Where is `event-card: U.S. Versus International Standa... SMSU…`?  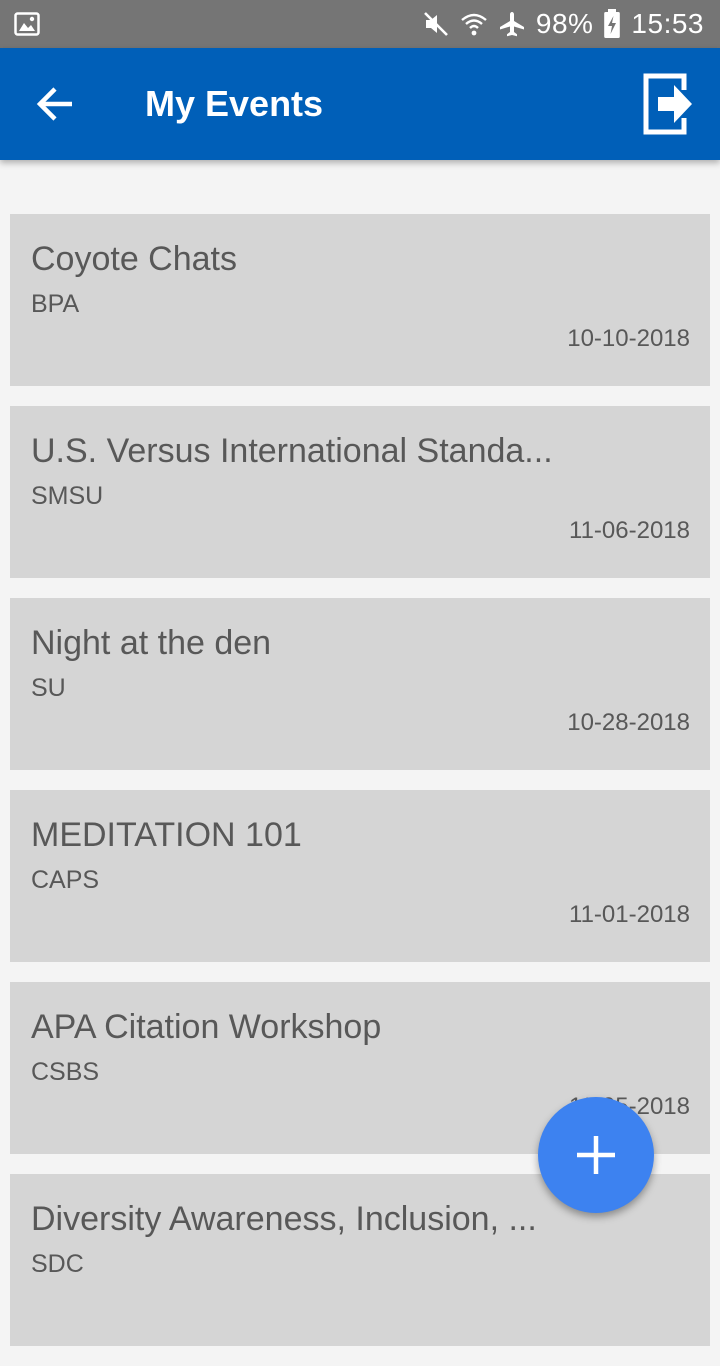
event-card: U.S. Versus International Standa... SMSU… is located at coordinates (360, 492).